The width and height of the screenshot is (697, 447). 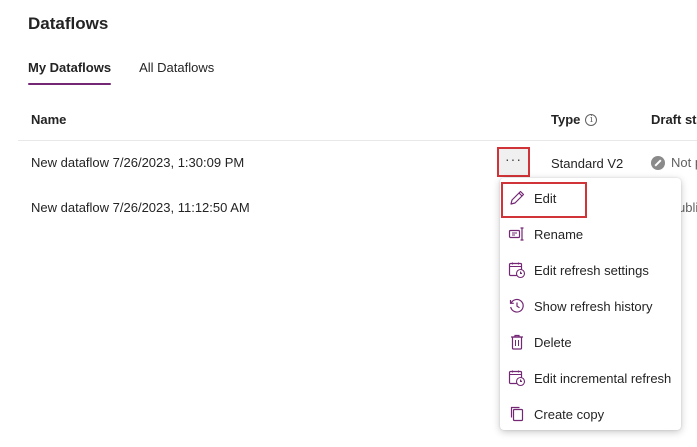 I want to click on tab-all-dataflows: All Dataflows, so click(x=176, y=71).